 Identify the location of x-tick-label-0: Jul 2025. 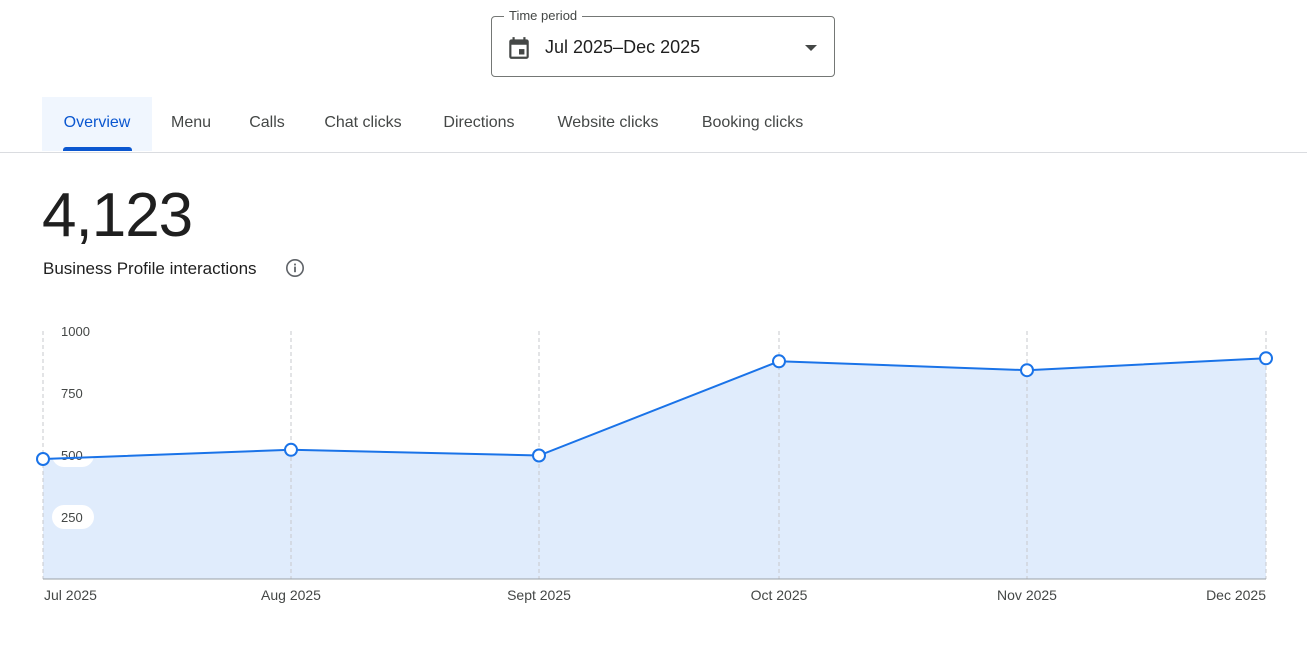
(70, 595).